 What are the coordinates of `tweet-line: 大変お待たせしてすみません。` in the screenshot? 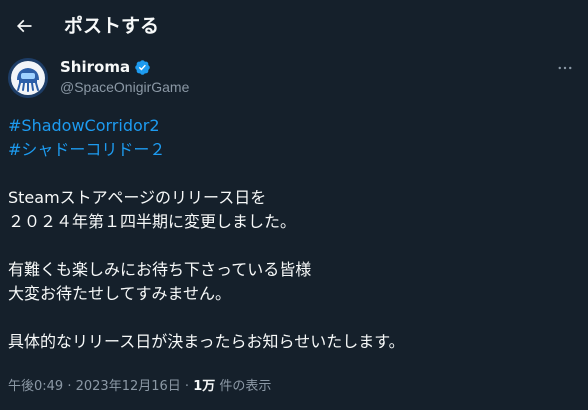 It's located at (120, 293).